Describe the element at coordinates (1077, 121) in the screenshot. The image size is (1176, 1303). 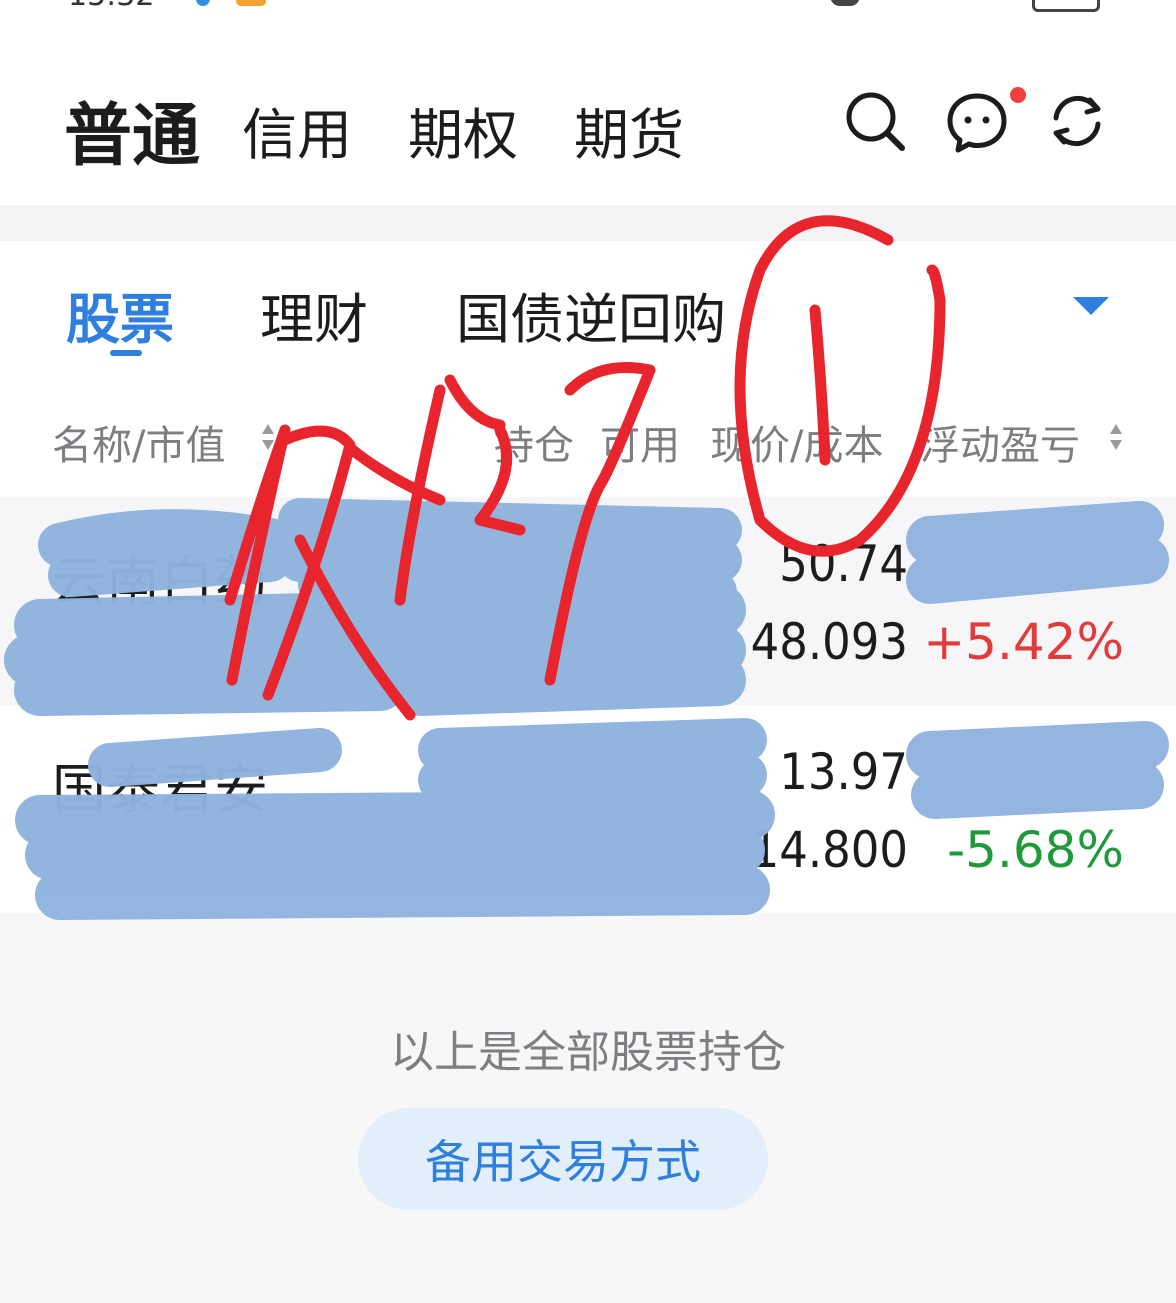
I see `refresh-icon` at that location.